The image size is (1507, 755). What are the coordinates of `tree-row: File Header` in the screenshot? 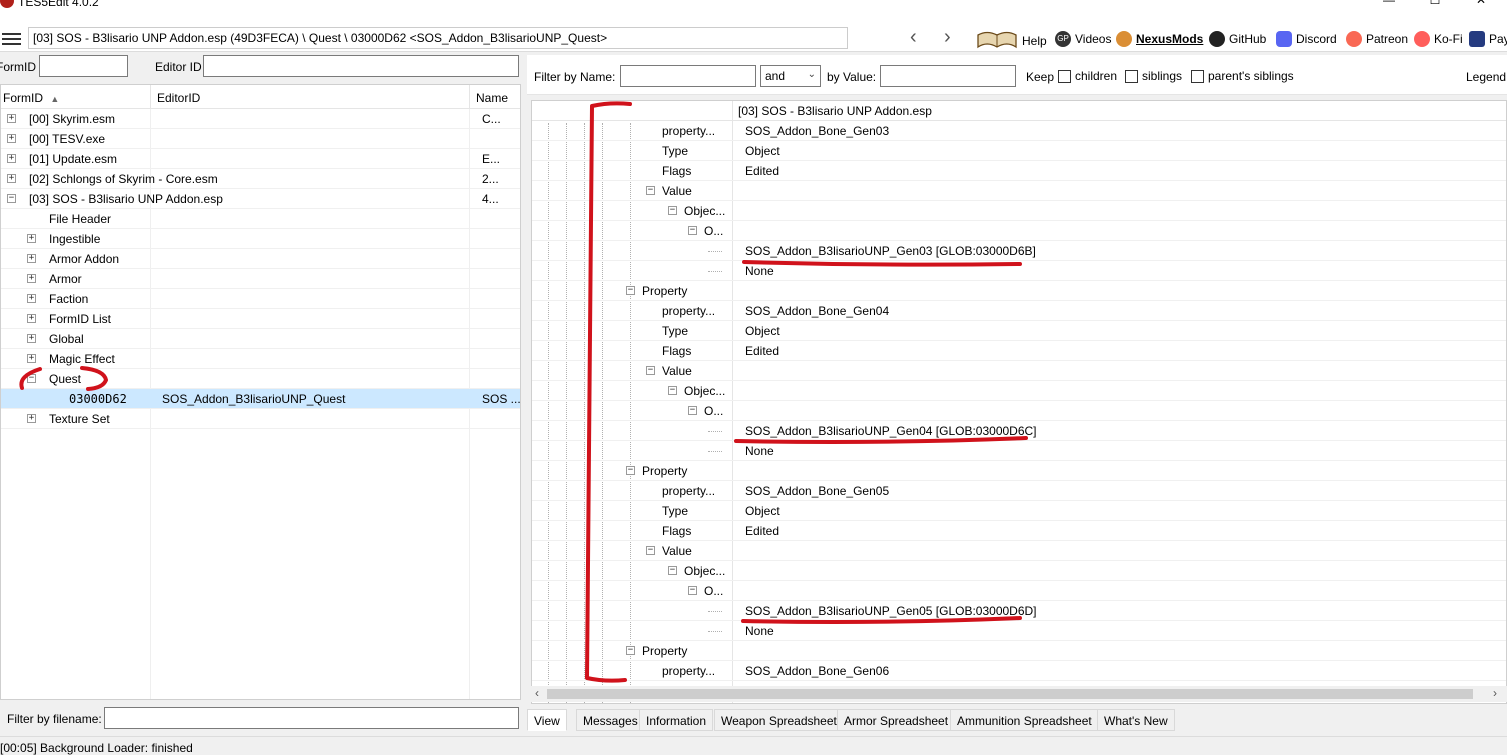 It's located at (260, 219).